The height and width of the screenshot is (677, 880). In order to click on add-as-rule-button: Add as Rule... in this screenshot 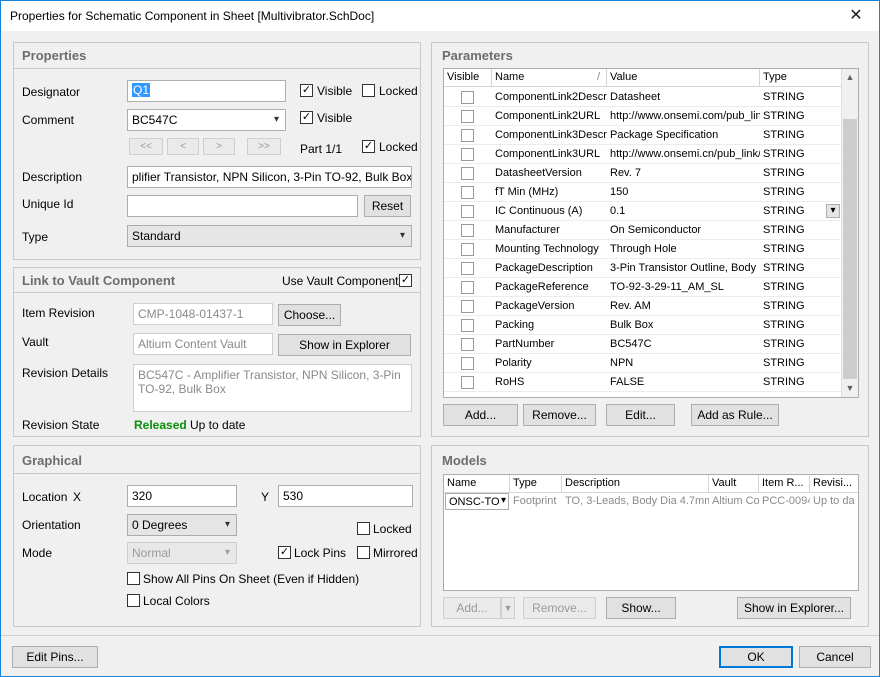, I will do `click(735, 415)`.